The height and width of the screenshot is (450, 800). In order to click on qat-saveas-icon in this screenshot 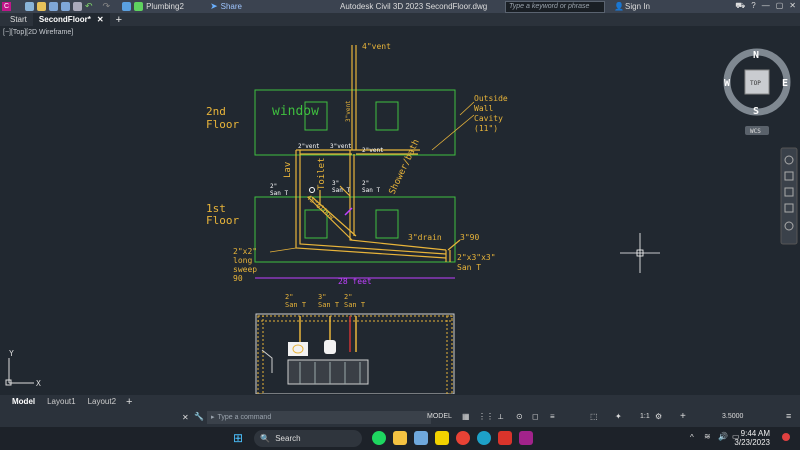, I will do `click(65, 6)`.